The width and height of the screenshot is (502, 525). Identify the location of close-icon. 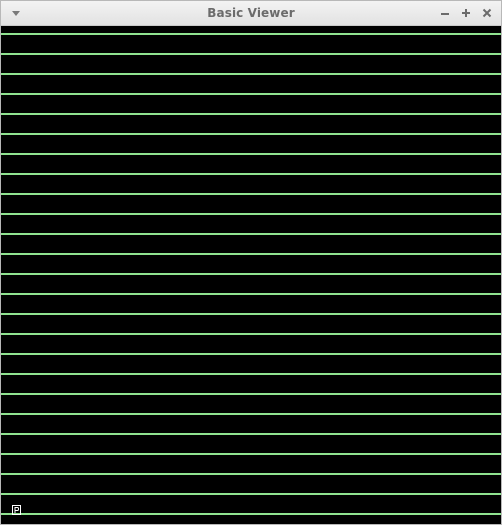
(487, 13).